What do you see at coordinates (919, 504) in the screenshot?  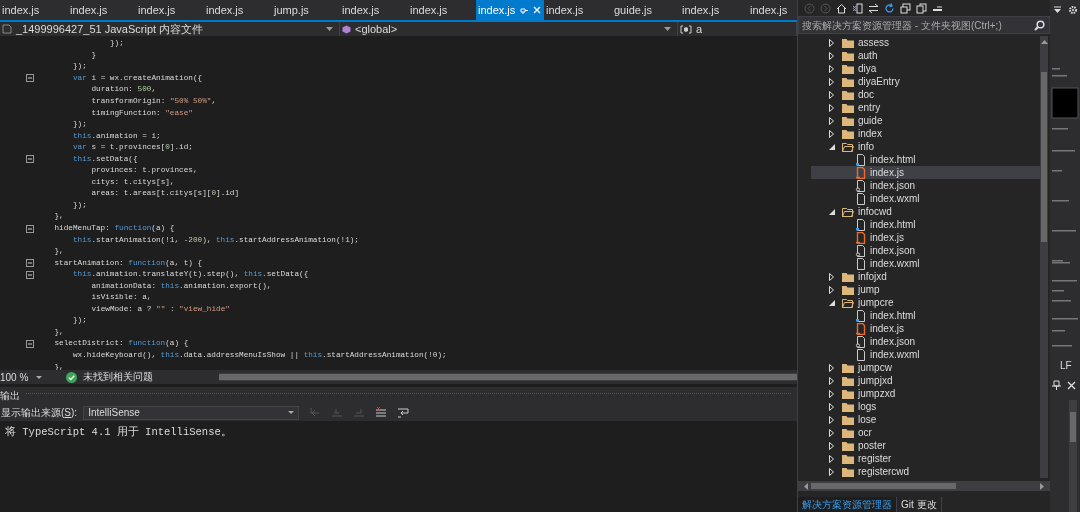 I see `panel-tab: Git 更改` at bounding box center [919, 504].